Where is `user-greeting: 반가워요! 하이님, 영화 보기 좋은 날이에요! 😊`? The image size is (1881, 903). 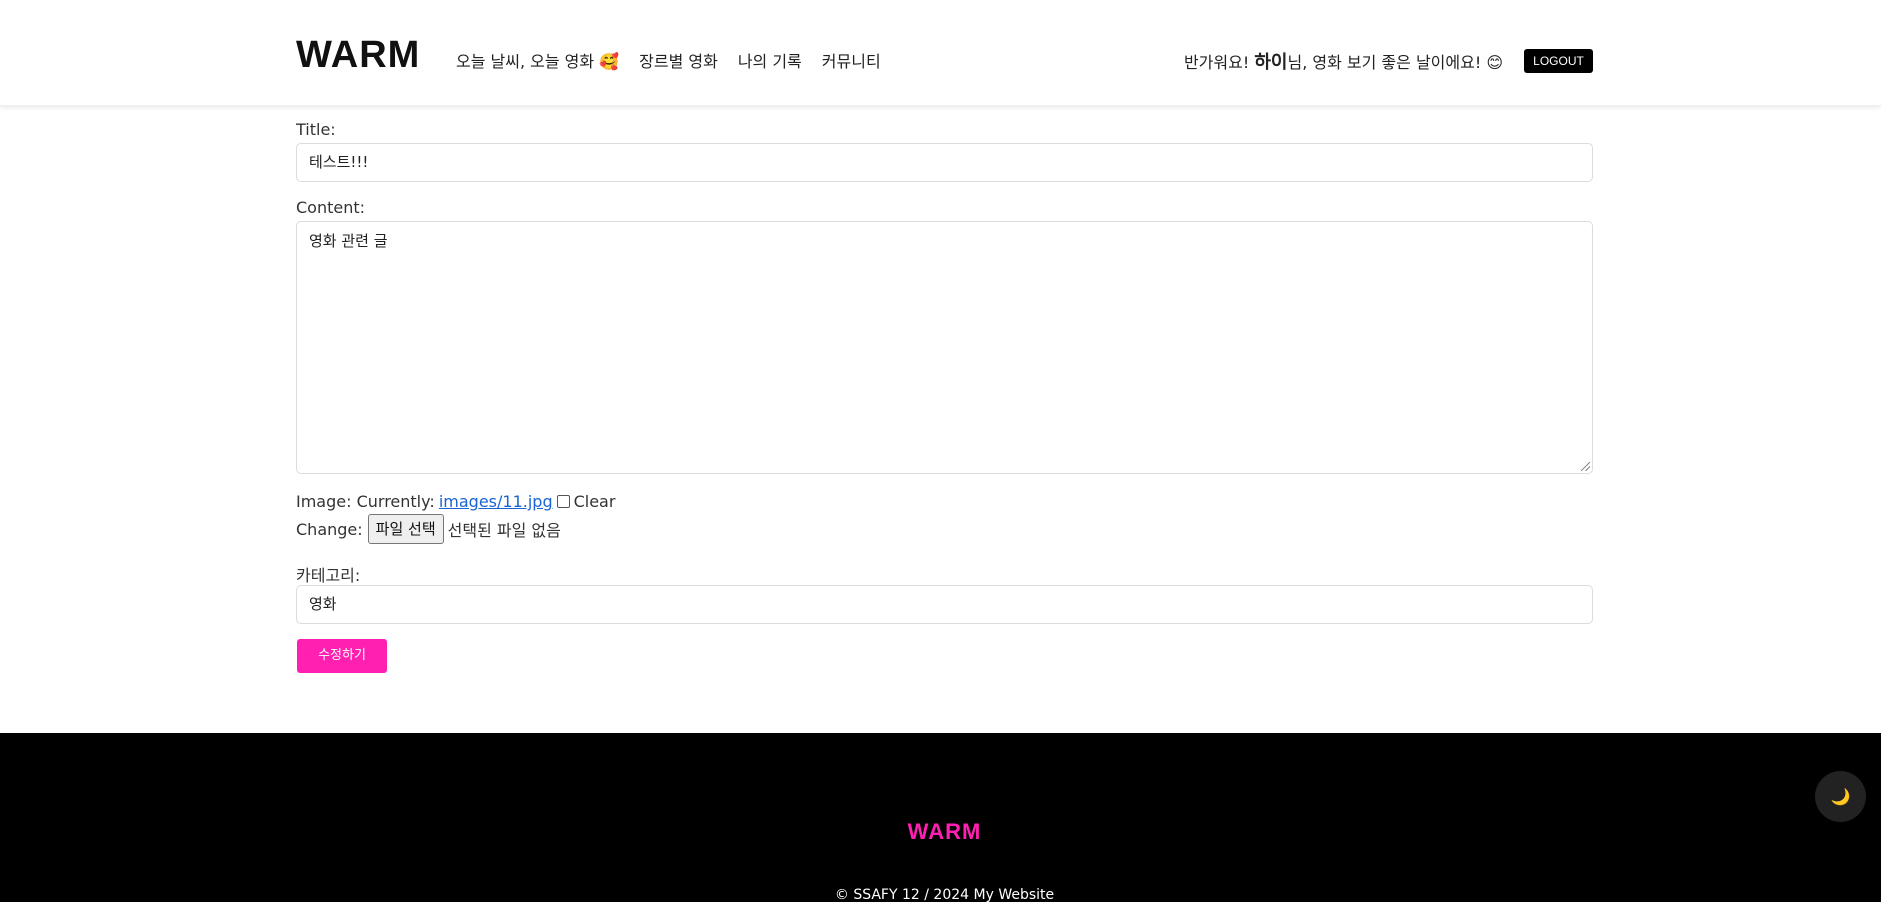 user-greeting: 반가워요! 하이님, 영화 보기 좋은 날이에요! 😊 is located at coordinates (1343, 61).